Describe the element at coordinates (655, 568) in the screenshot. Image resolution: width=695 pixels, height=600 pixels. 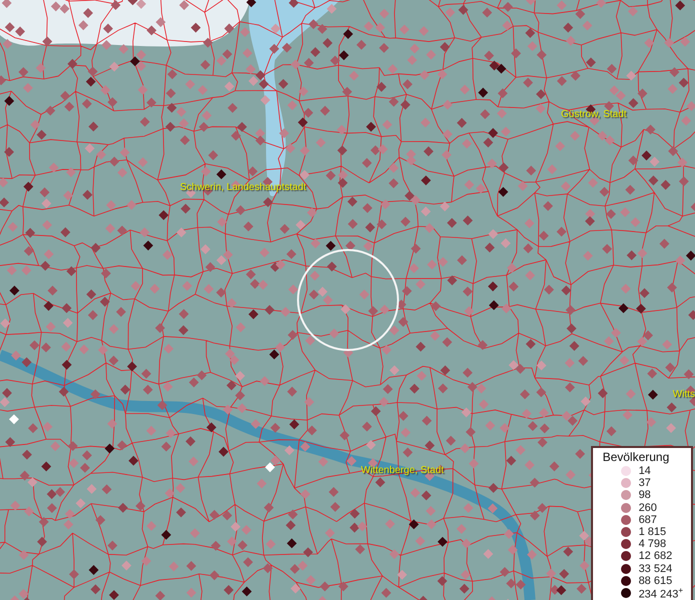
I see `legend-label: 33 524` at that location.